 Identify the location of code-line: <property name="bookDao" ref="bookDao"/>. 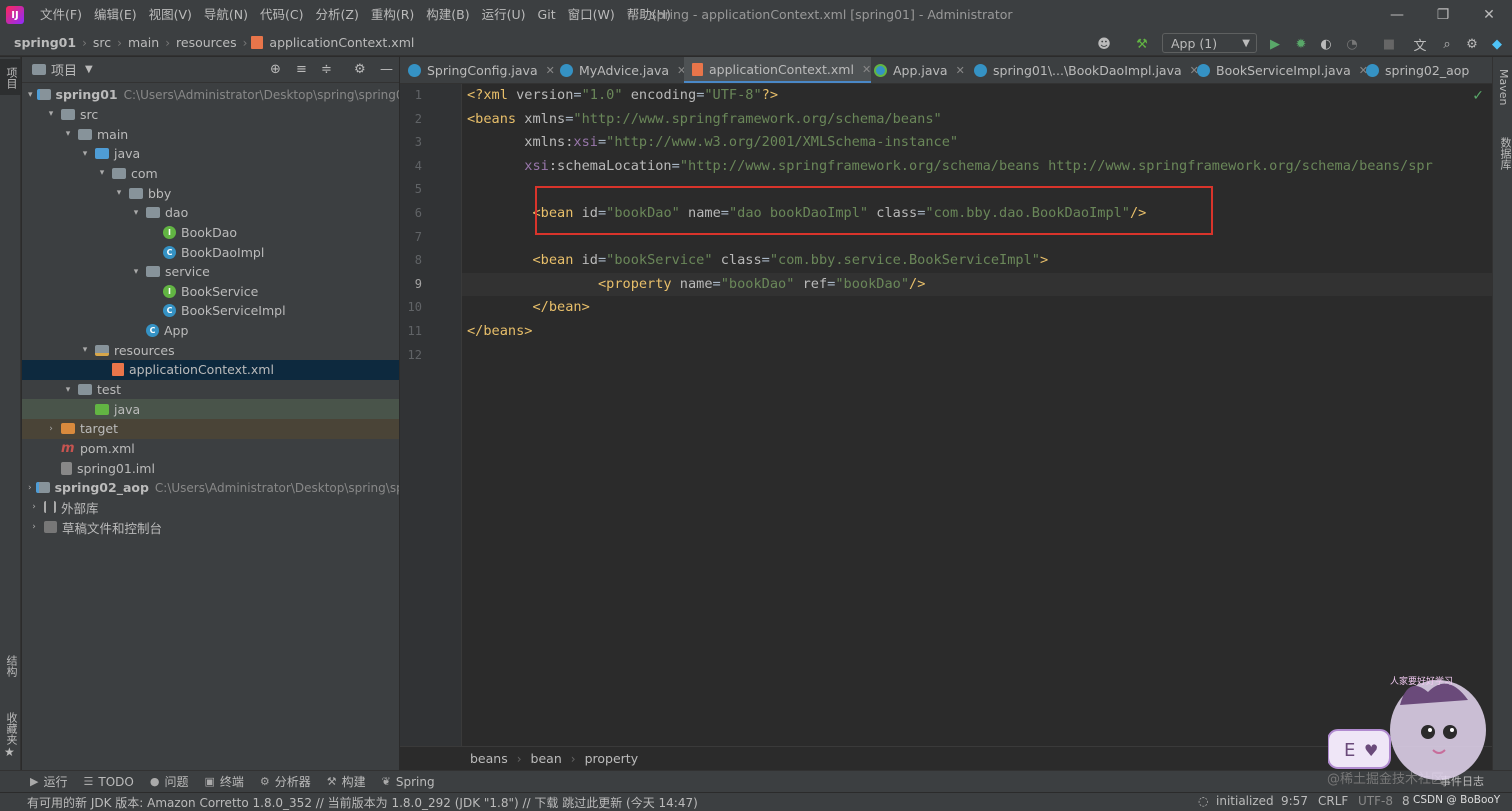
(977, 284).